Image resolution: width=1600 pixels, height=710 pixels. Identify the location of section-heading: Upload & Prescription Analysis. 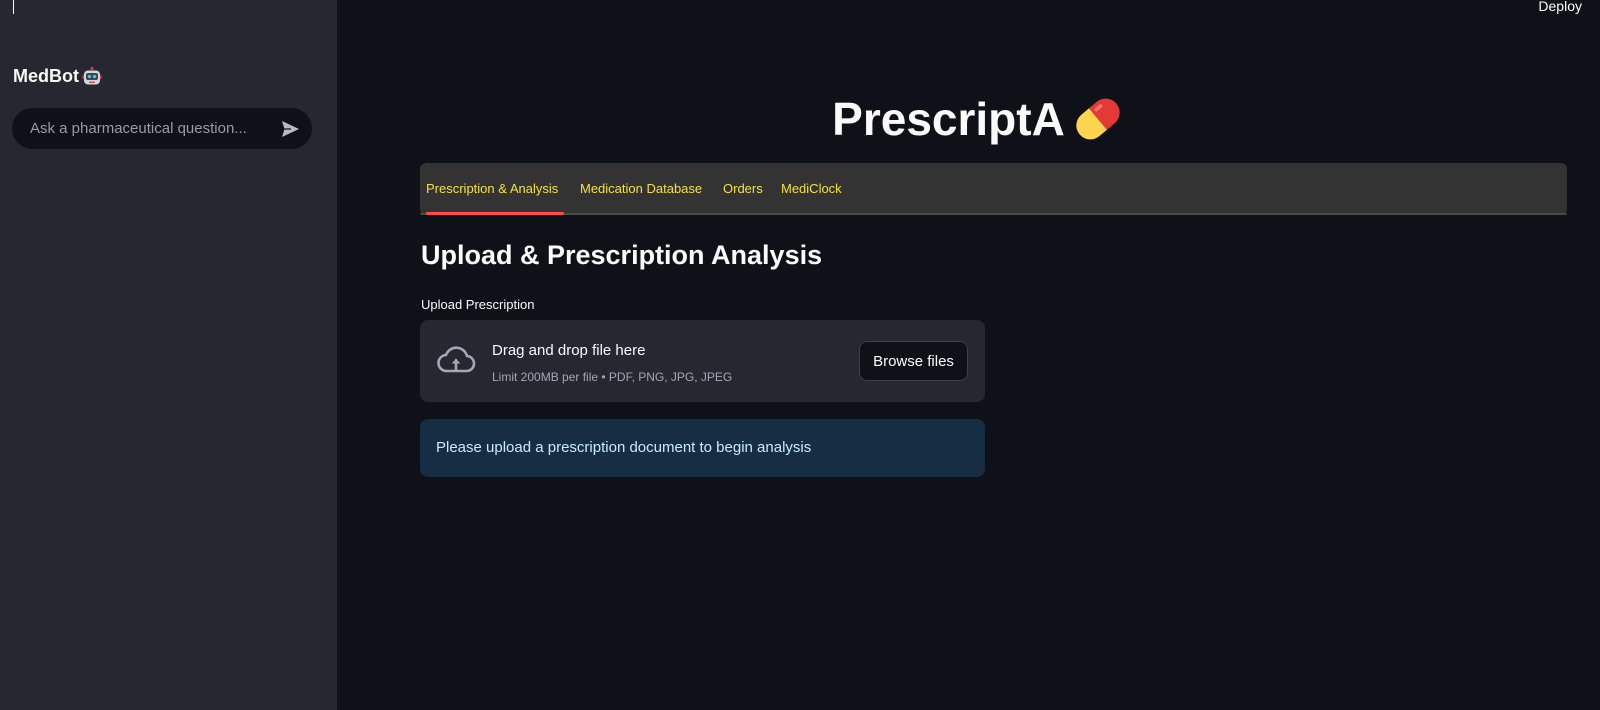
(622, 255).